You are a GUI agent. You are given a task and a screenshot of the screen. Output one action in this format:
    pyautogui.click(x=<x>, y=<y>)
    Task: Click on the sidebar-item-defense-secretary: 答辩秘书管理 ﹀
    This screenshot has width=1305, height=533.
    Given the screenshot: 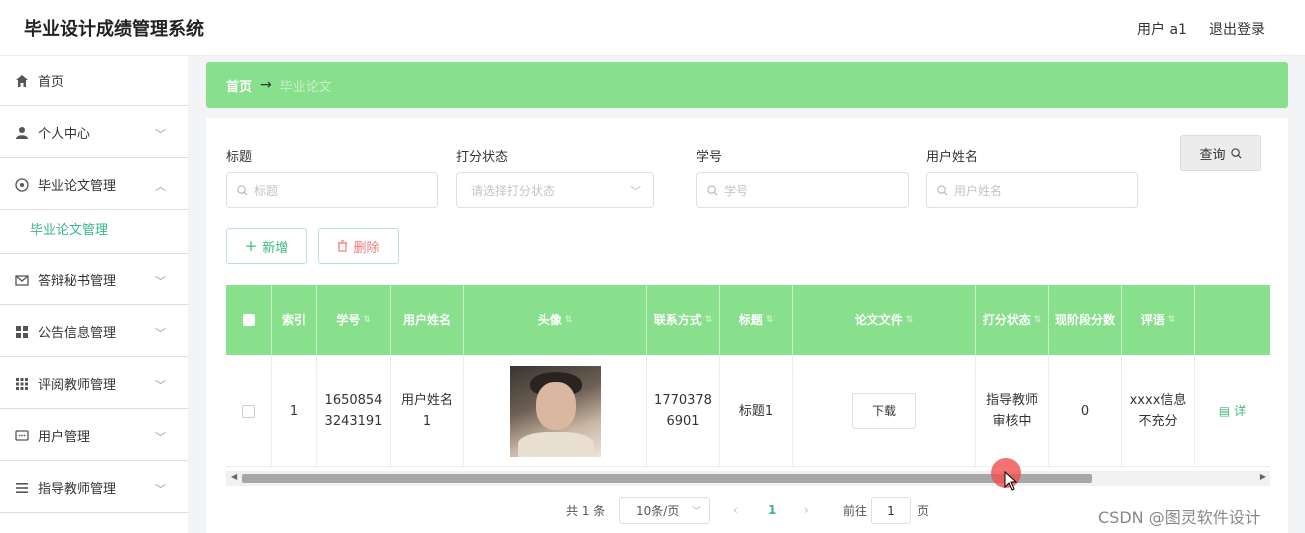 What is the action you would take?
    pyautogui.click(x=94, y=280)
    